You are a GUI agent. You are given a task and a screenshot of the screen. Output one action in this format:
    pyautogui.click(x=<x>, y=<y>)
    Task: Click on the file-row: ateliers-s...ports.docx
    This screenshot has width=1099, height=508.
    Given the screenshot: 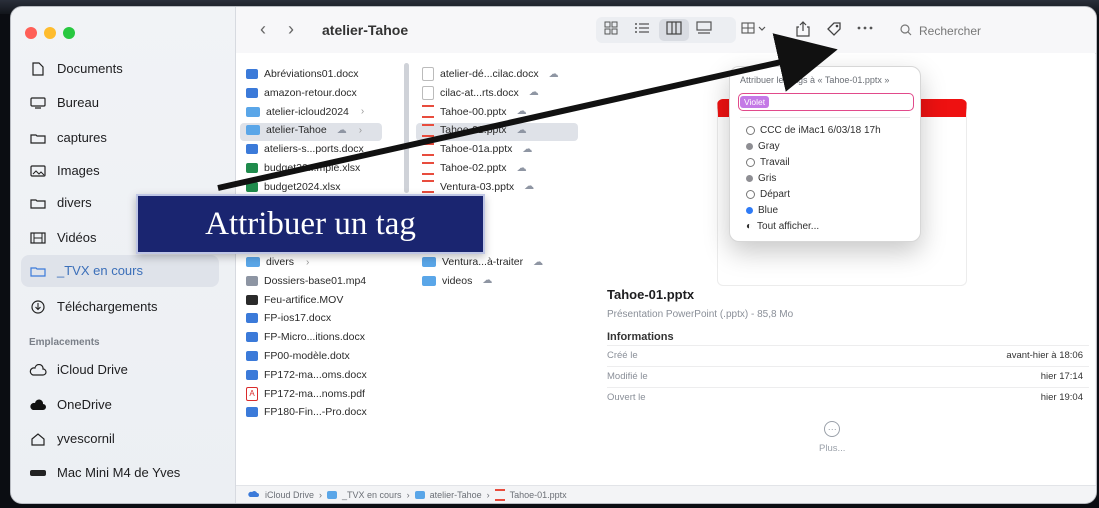 What is the action you would take?
    pyautogui.click(x=305, y=149)
    